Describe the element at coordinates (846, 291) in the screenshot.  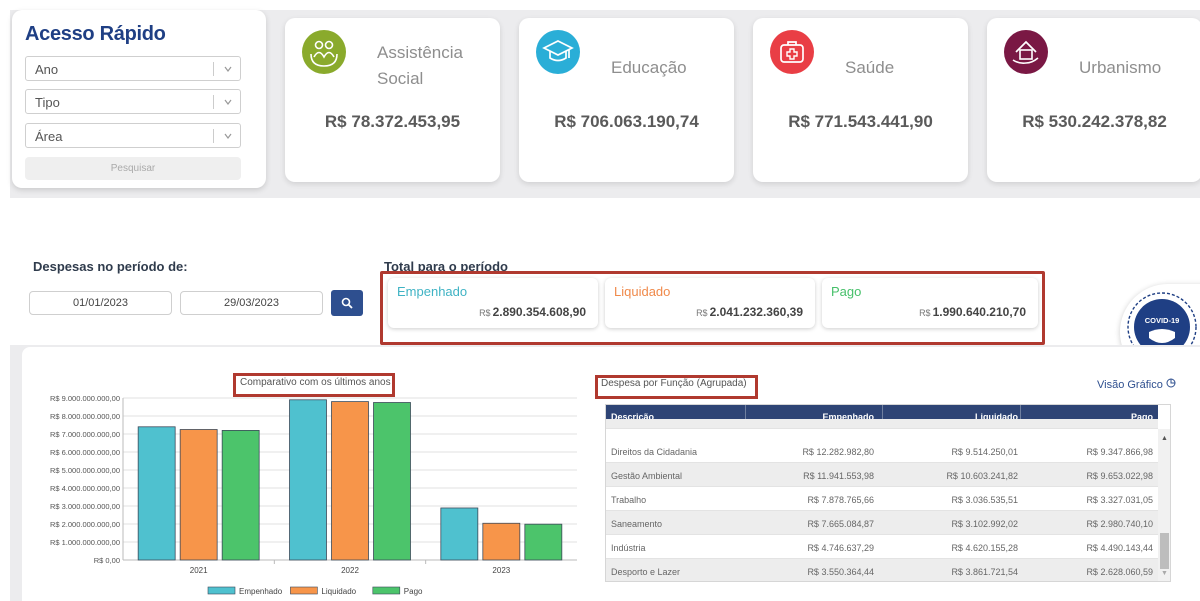
I see `total-label: Pago` at that location.